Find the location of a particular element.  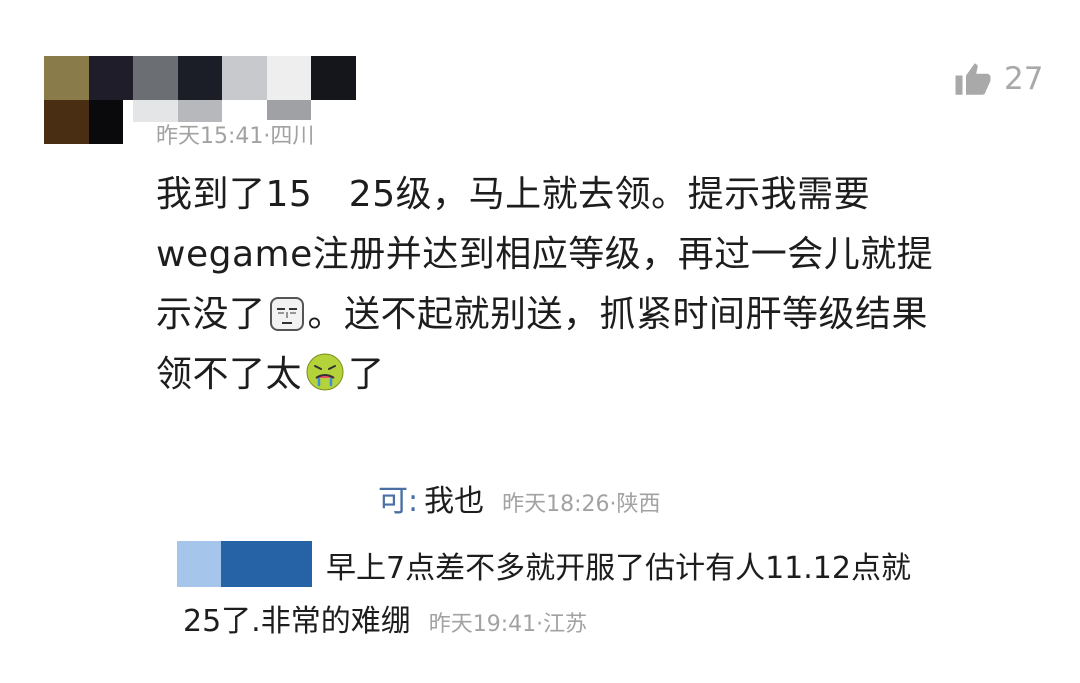

reply-item: 25了.非常的难绷 昨天19:41·江苏 is located at coordinates (385, 618).